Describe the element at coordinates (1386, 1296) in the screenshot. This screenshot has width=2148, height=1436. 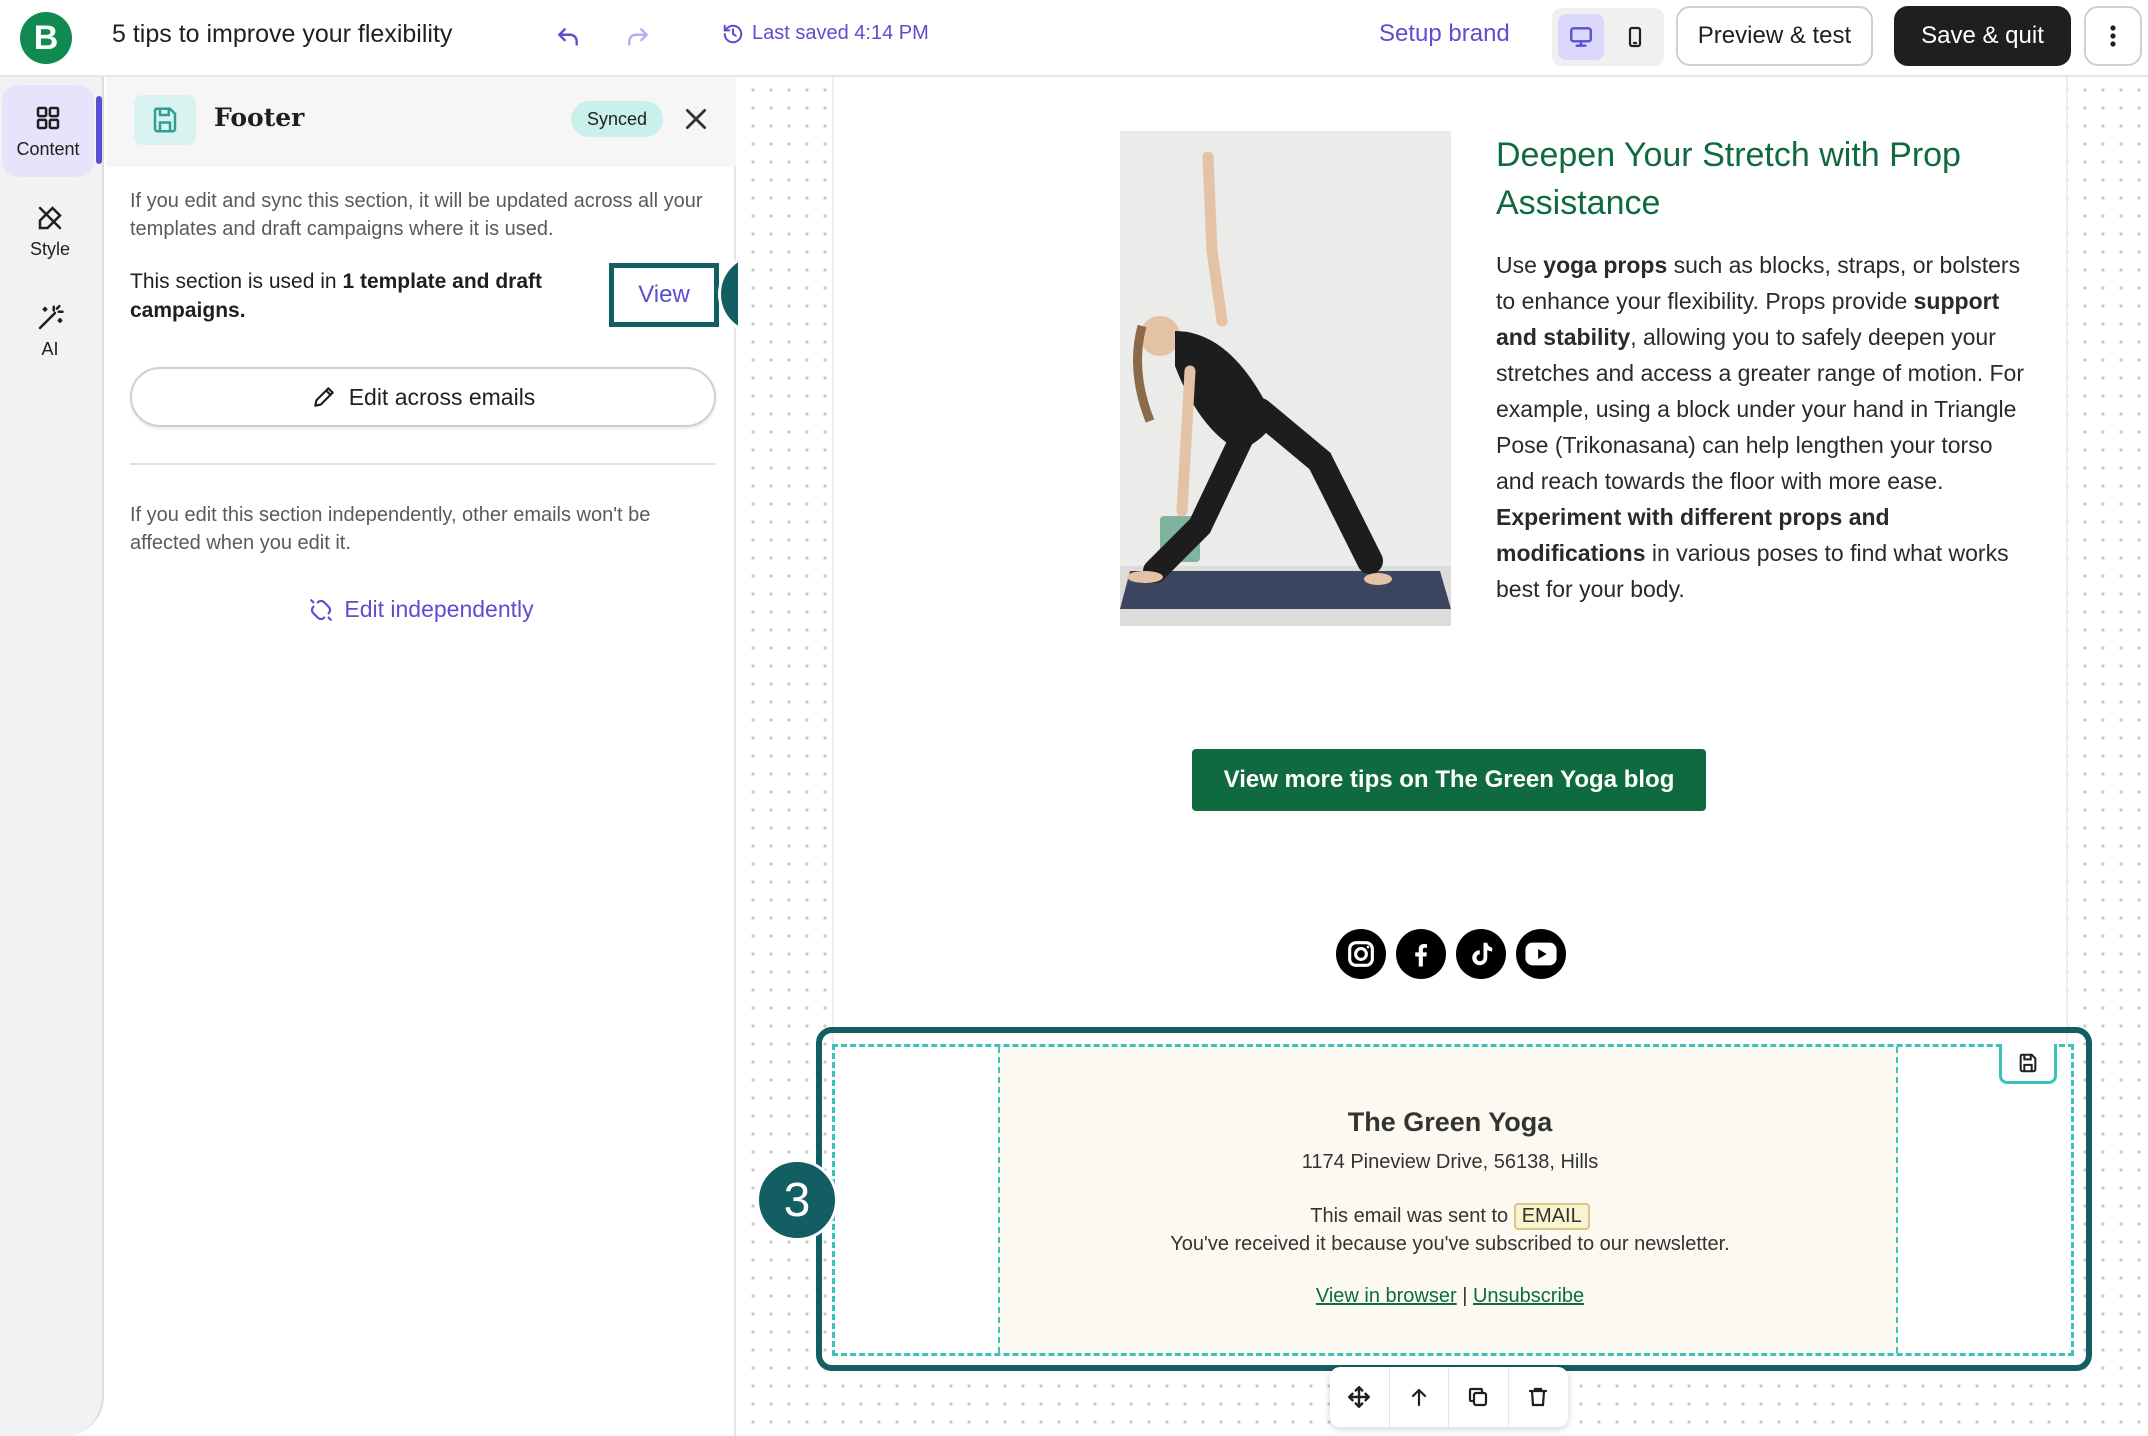
I see `view-in-browser-link: View in browser` at that location.